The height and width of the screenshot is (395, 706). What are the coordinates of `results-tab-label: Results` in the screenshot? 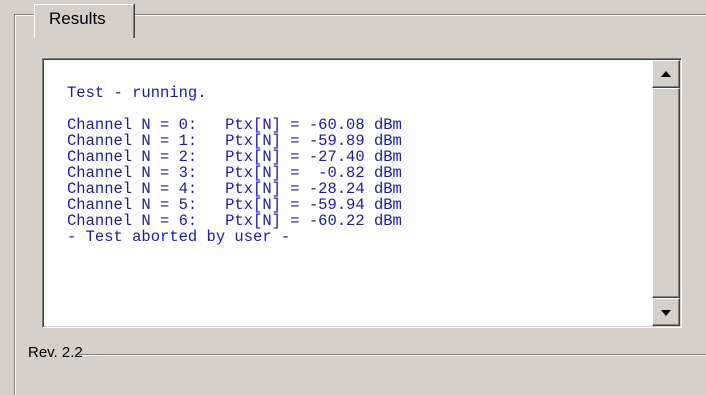 It's located at (77, 18).